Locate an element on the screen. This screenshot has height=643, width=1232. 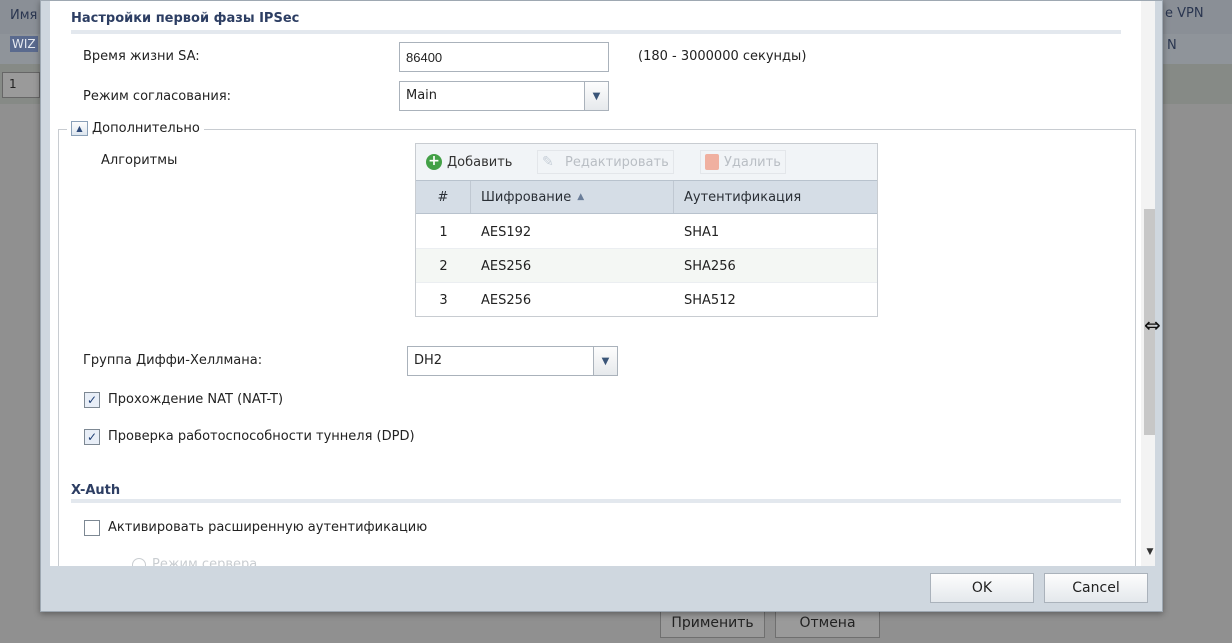
edit-label: Редактировать is located at coordinates (617, 162).